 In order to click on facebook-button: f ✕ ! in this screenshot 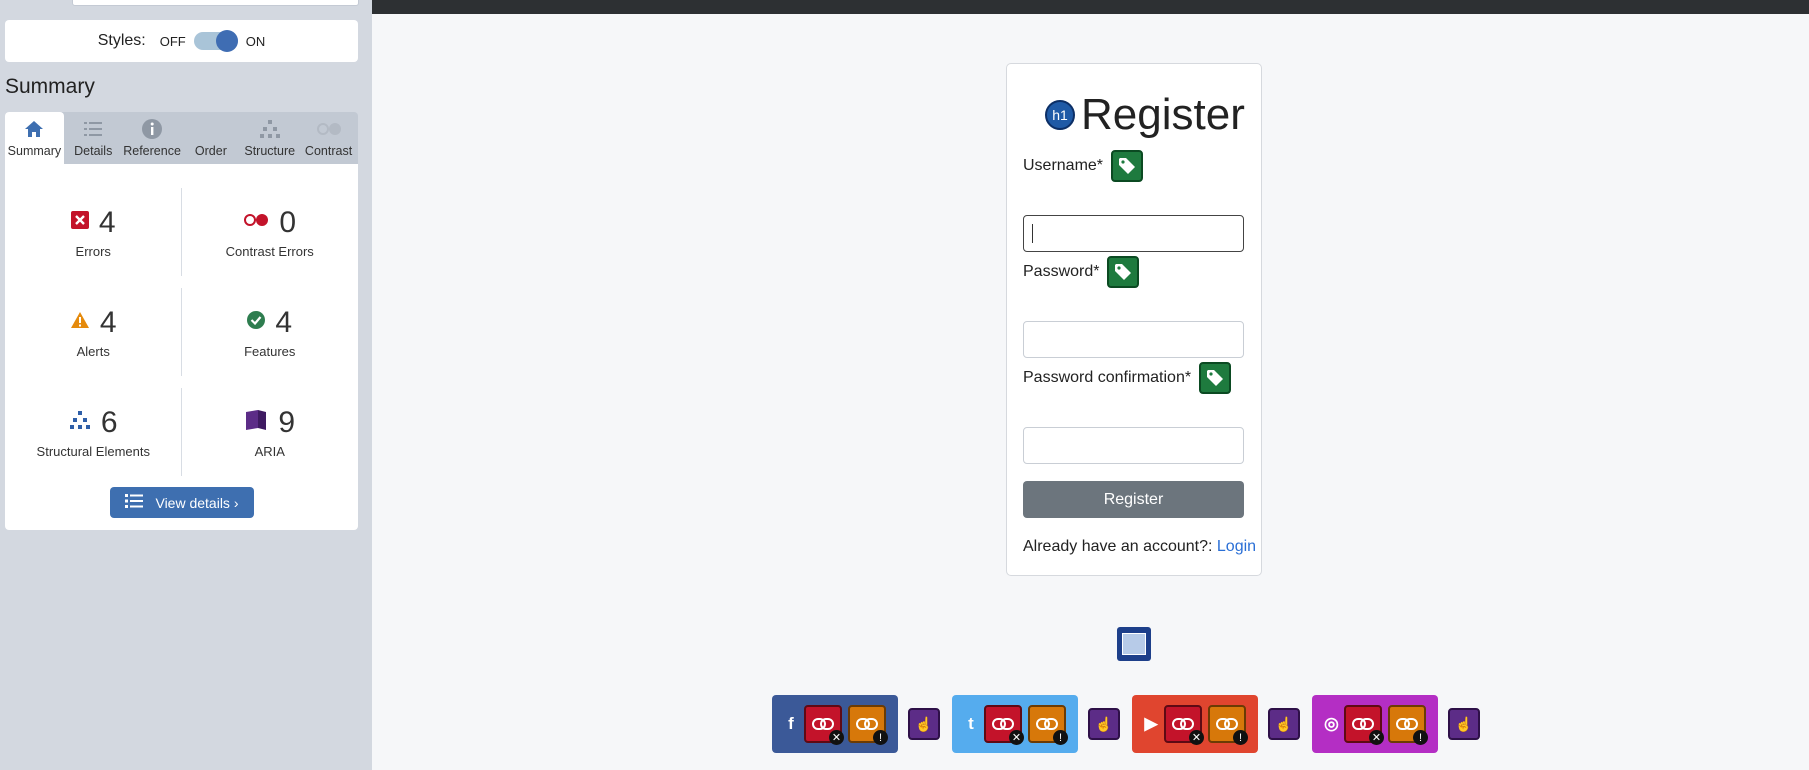, I will do `click(835, 724)`.